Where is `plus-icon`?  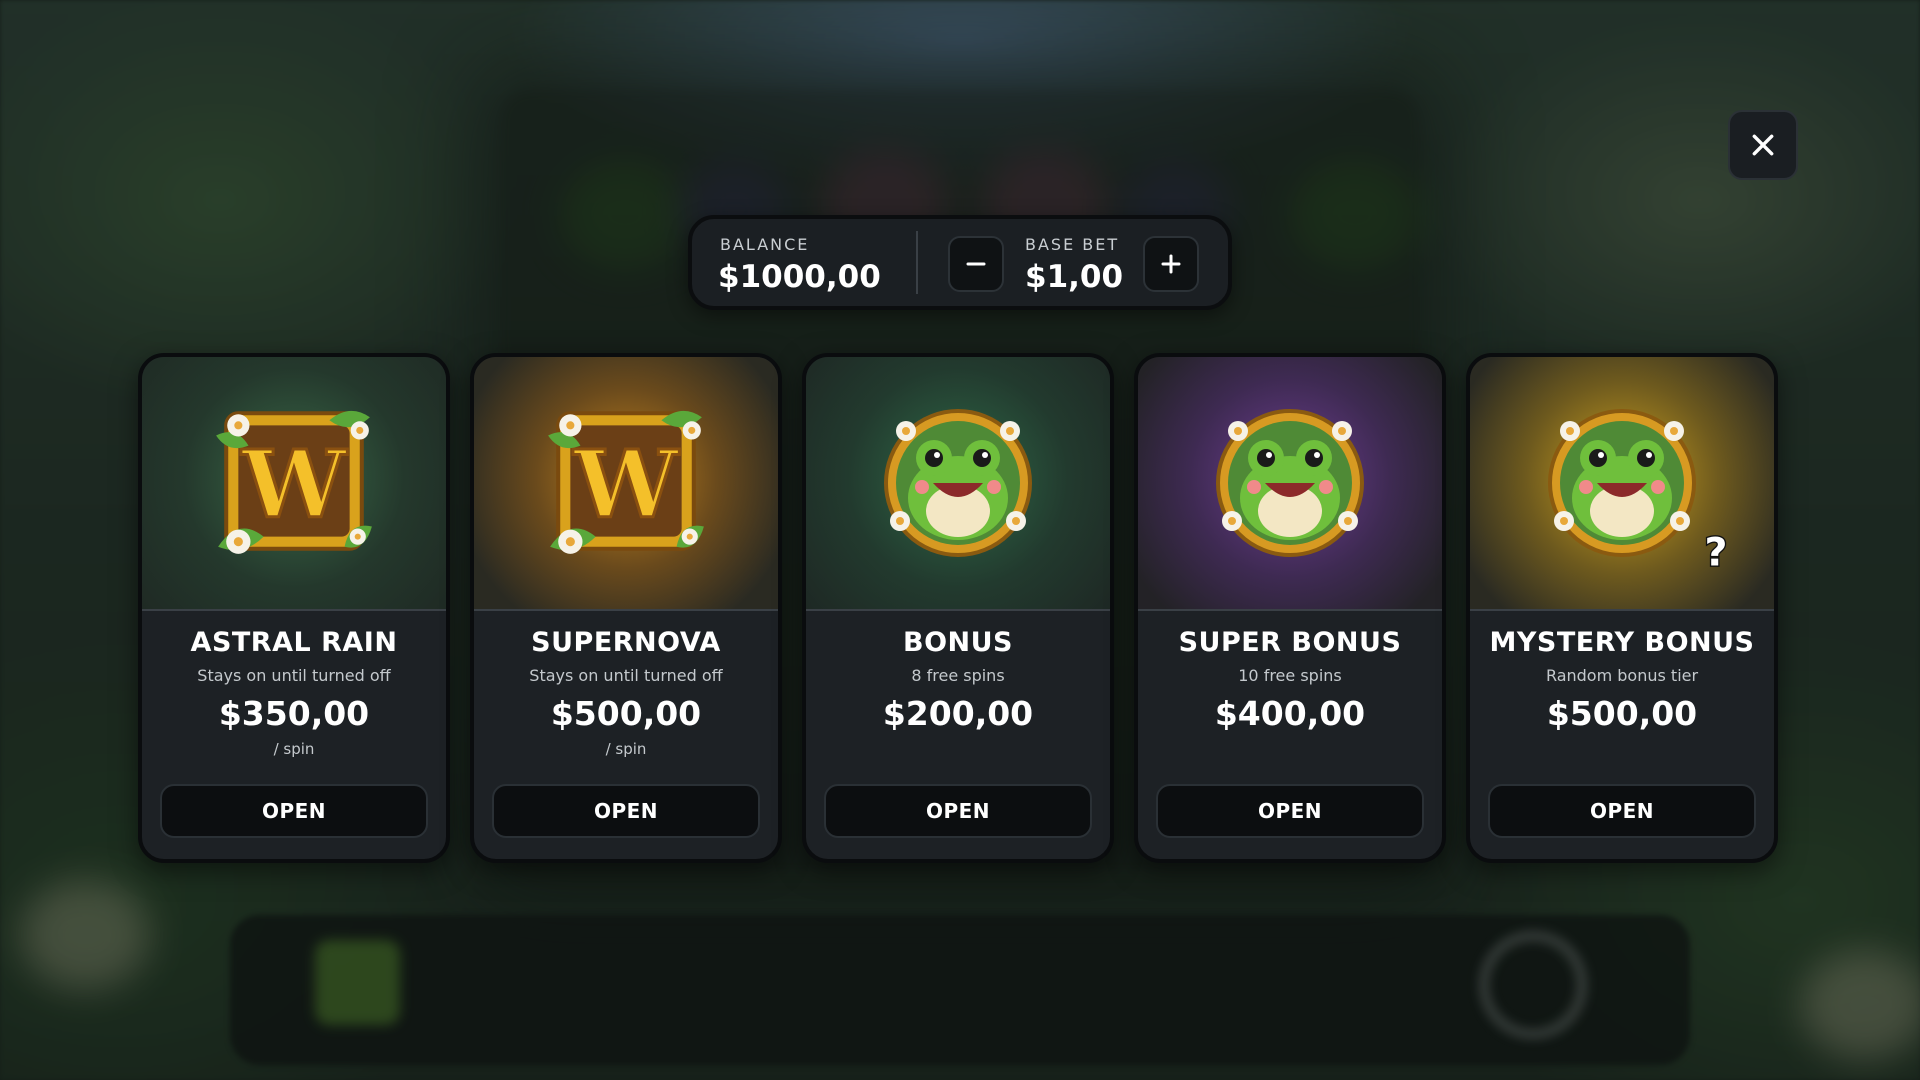
plus-icon is located at coordinates (1171, 264).